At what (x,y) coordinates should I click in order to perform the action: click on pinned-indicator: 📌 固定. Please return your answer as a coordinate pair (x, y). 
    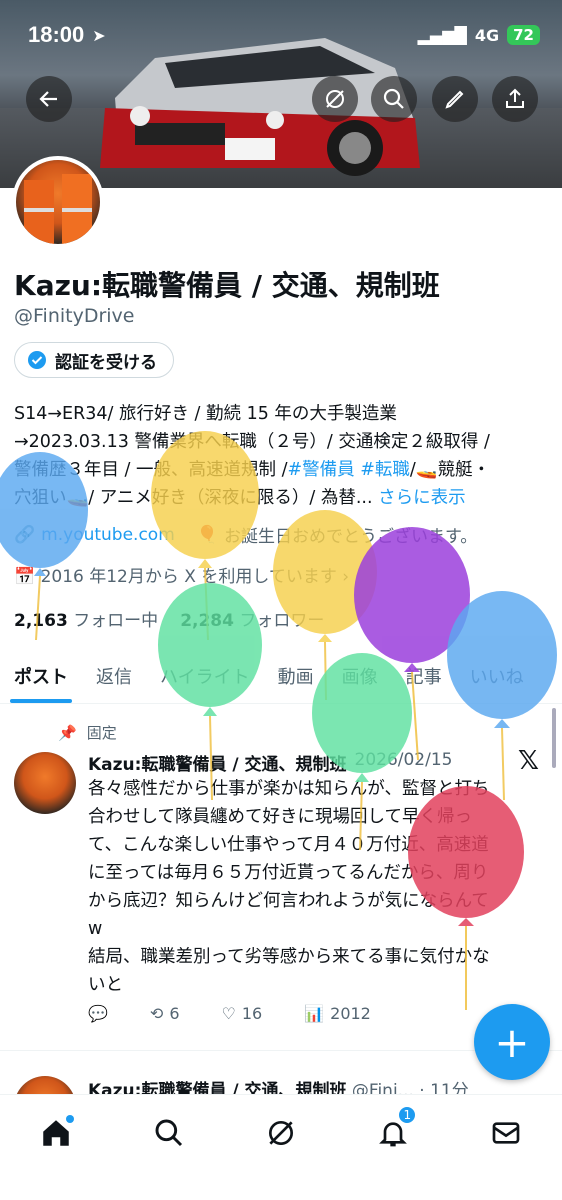
    Looking at the image, I should click on (87, 732).